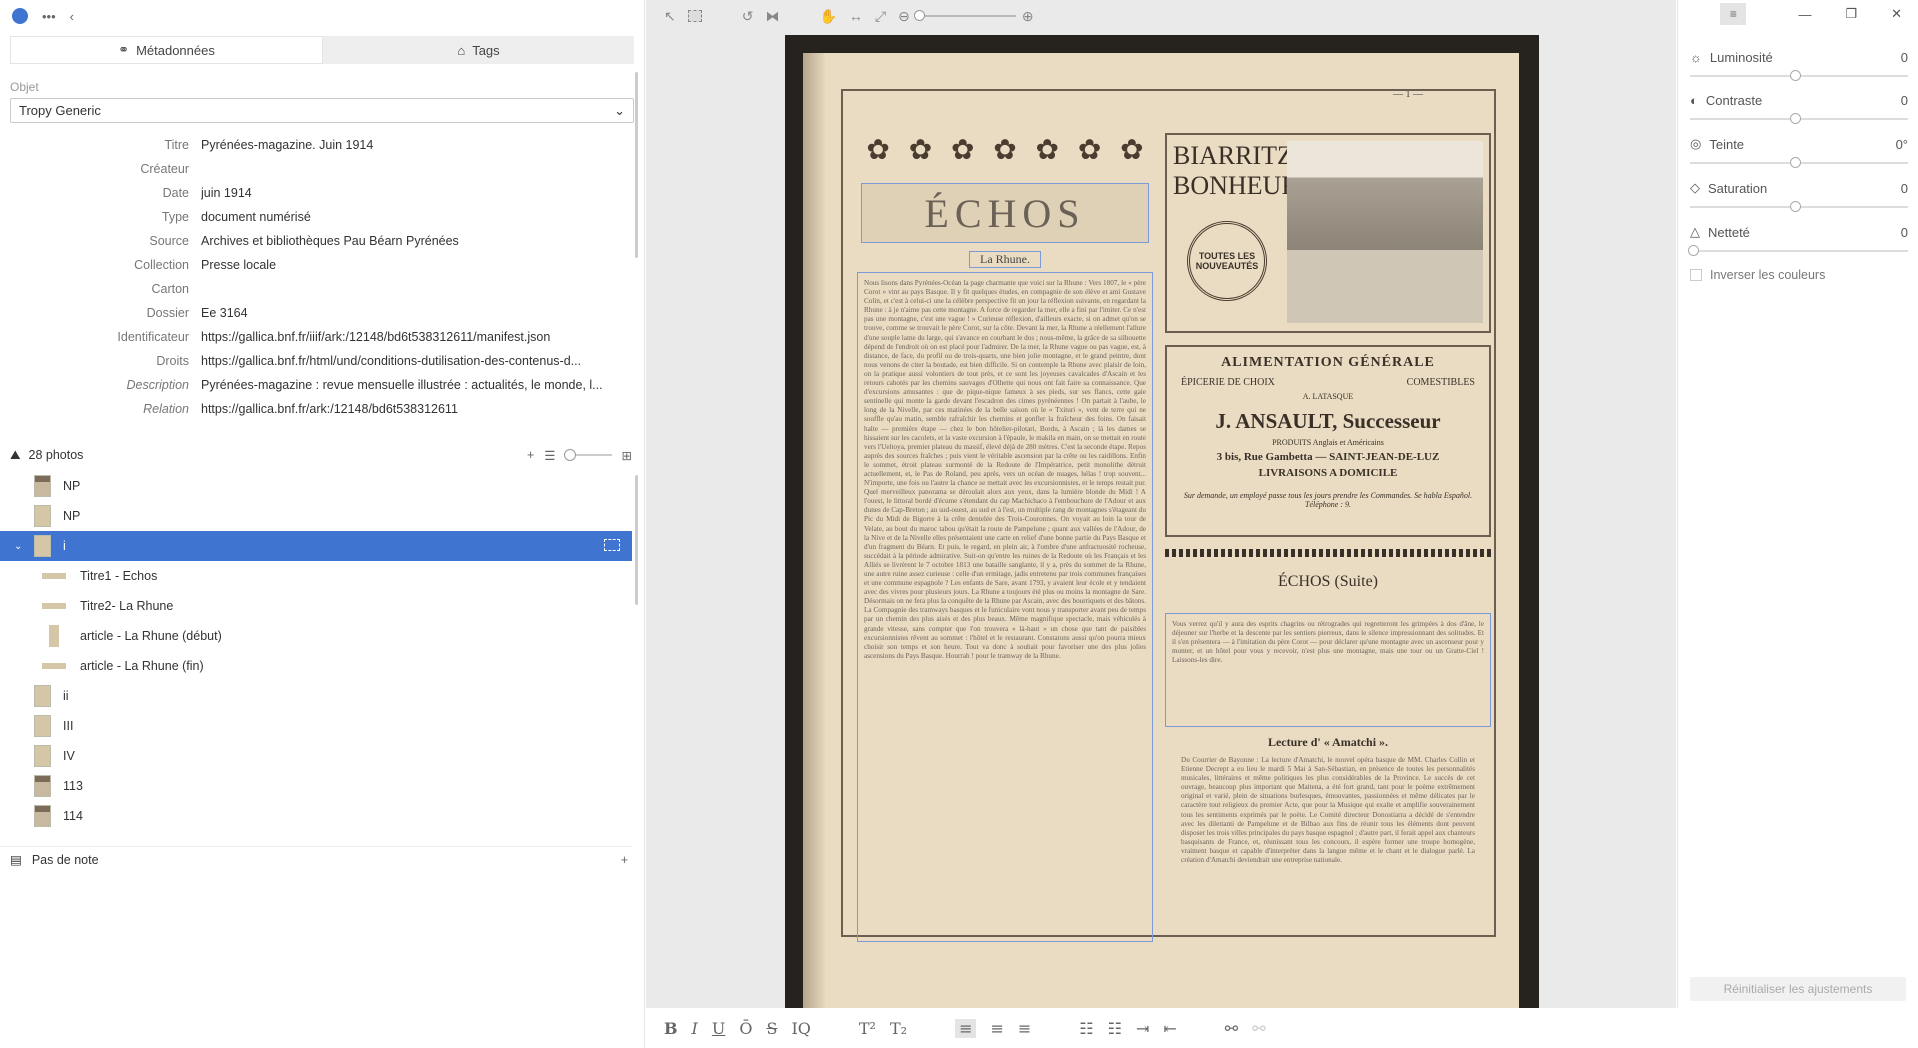 Image resolution: width=1918 pixels, height=1048 pixels. Describe the element at coordinates (322, 169) in the screenshot. I see `metadata-row: Créateur` at that location.